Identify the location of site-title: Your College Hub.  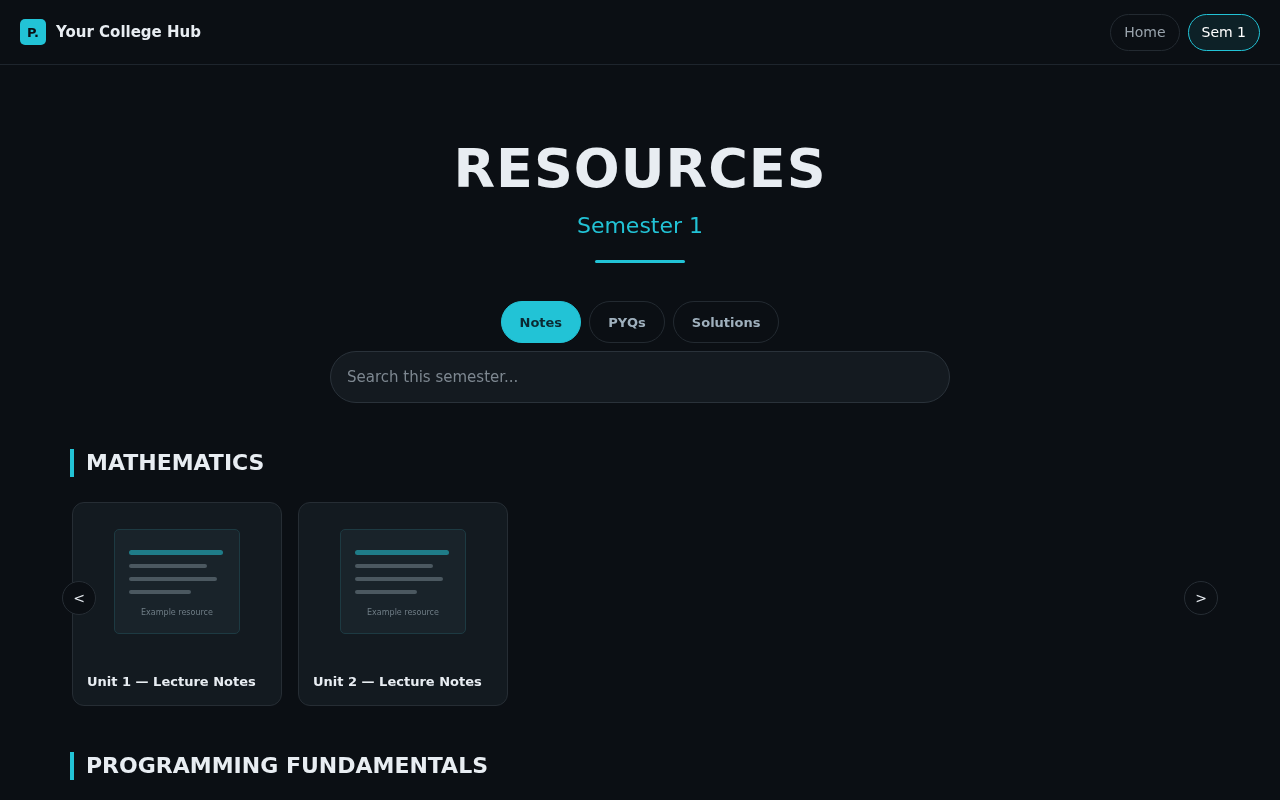
(128, 32).